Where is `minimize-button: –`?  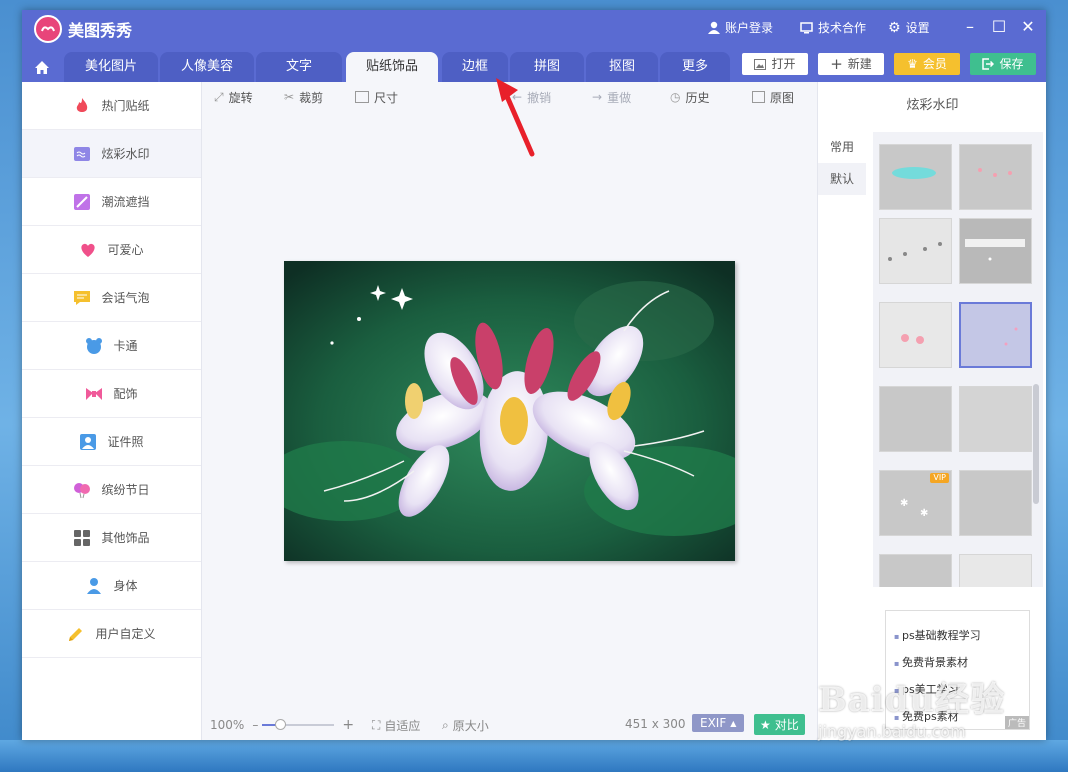
minimize-button: – is located at coordinates (970, 27).